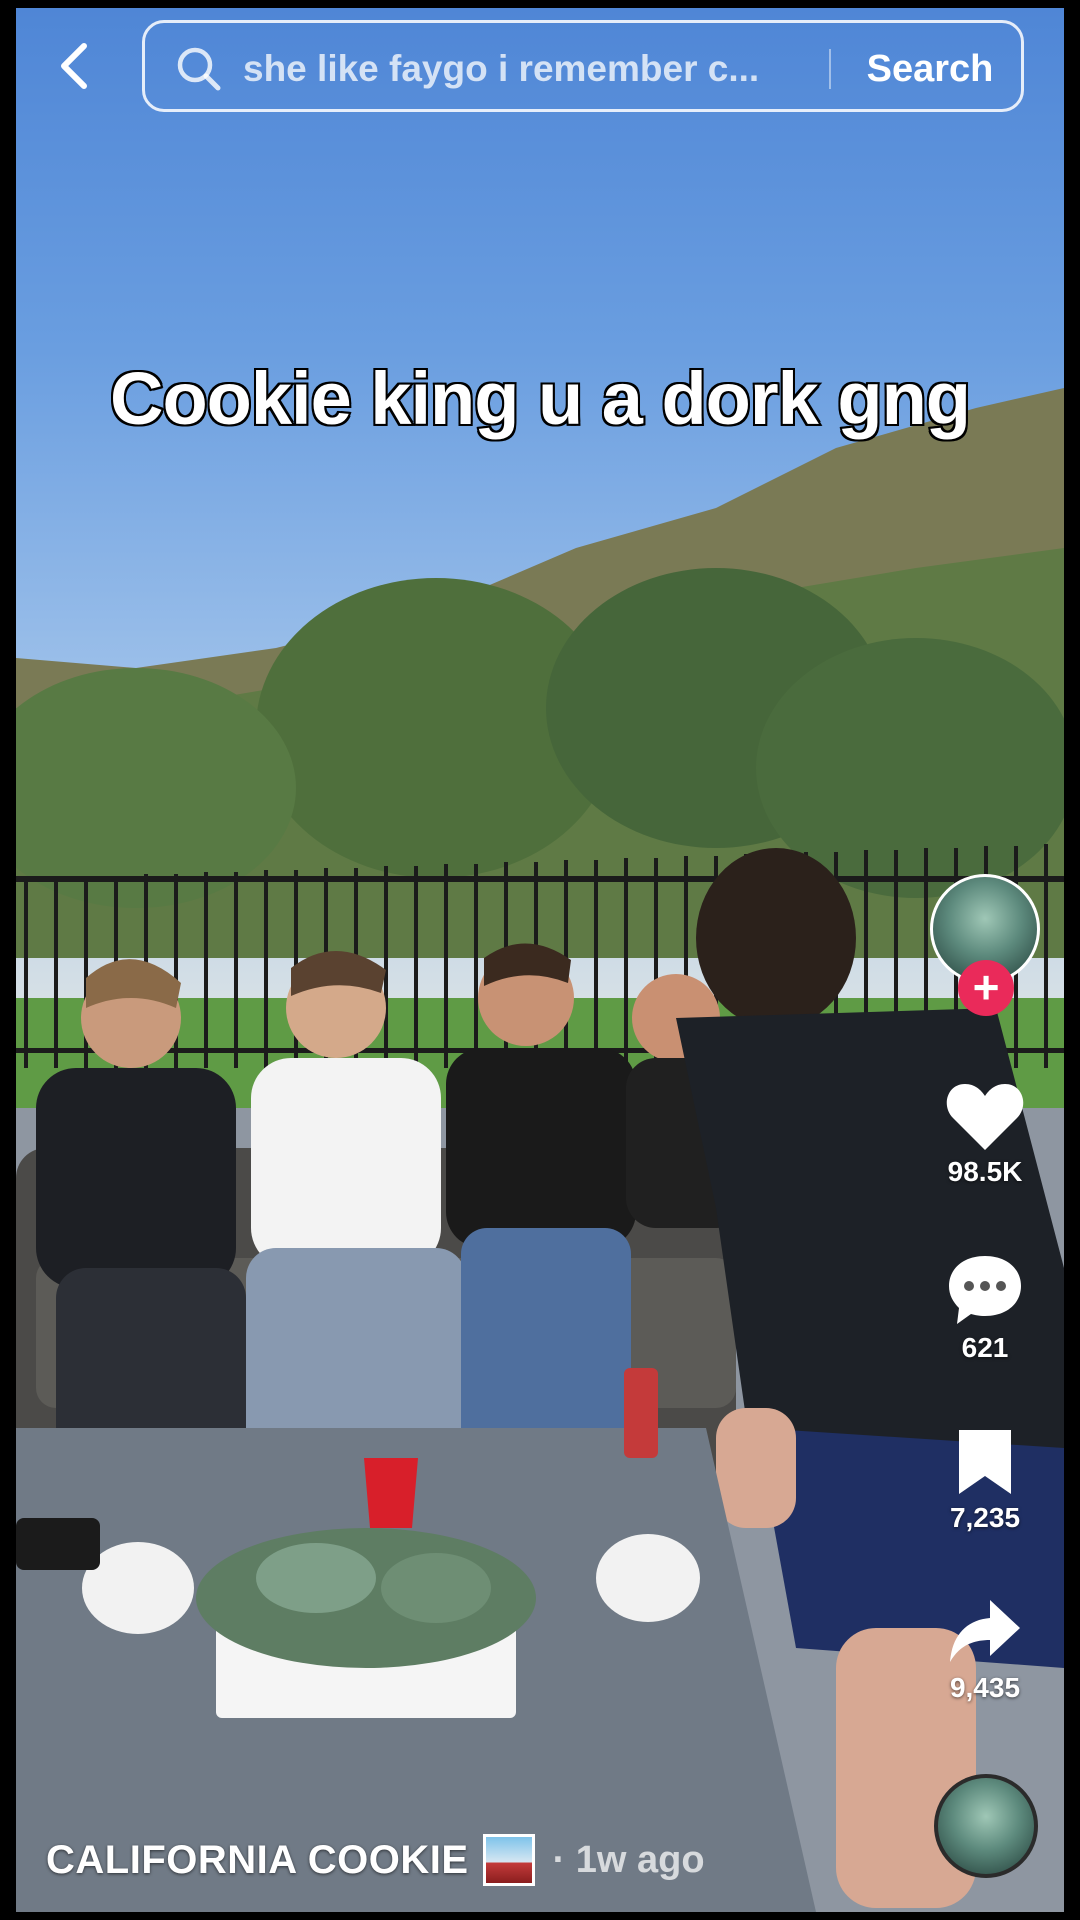  I want to click on comment-button: 621, so click(985, 1308).